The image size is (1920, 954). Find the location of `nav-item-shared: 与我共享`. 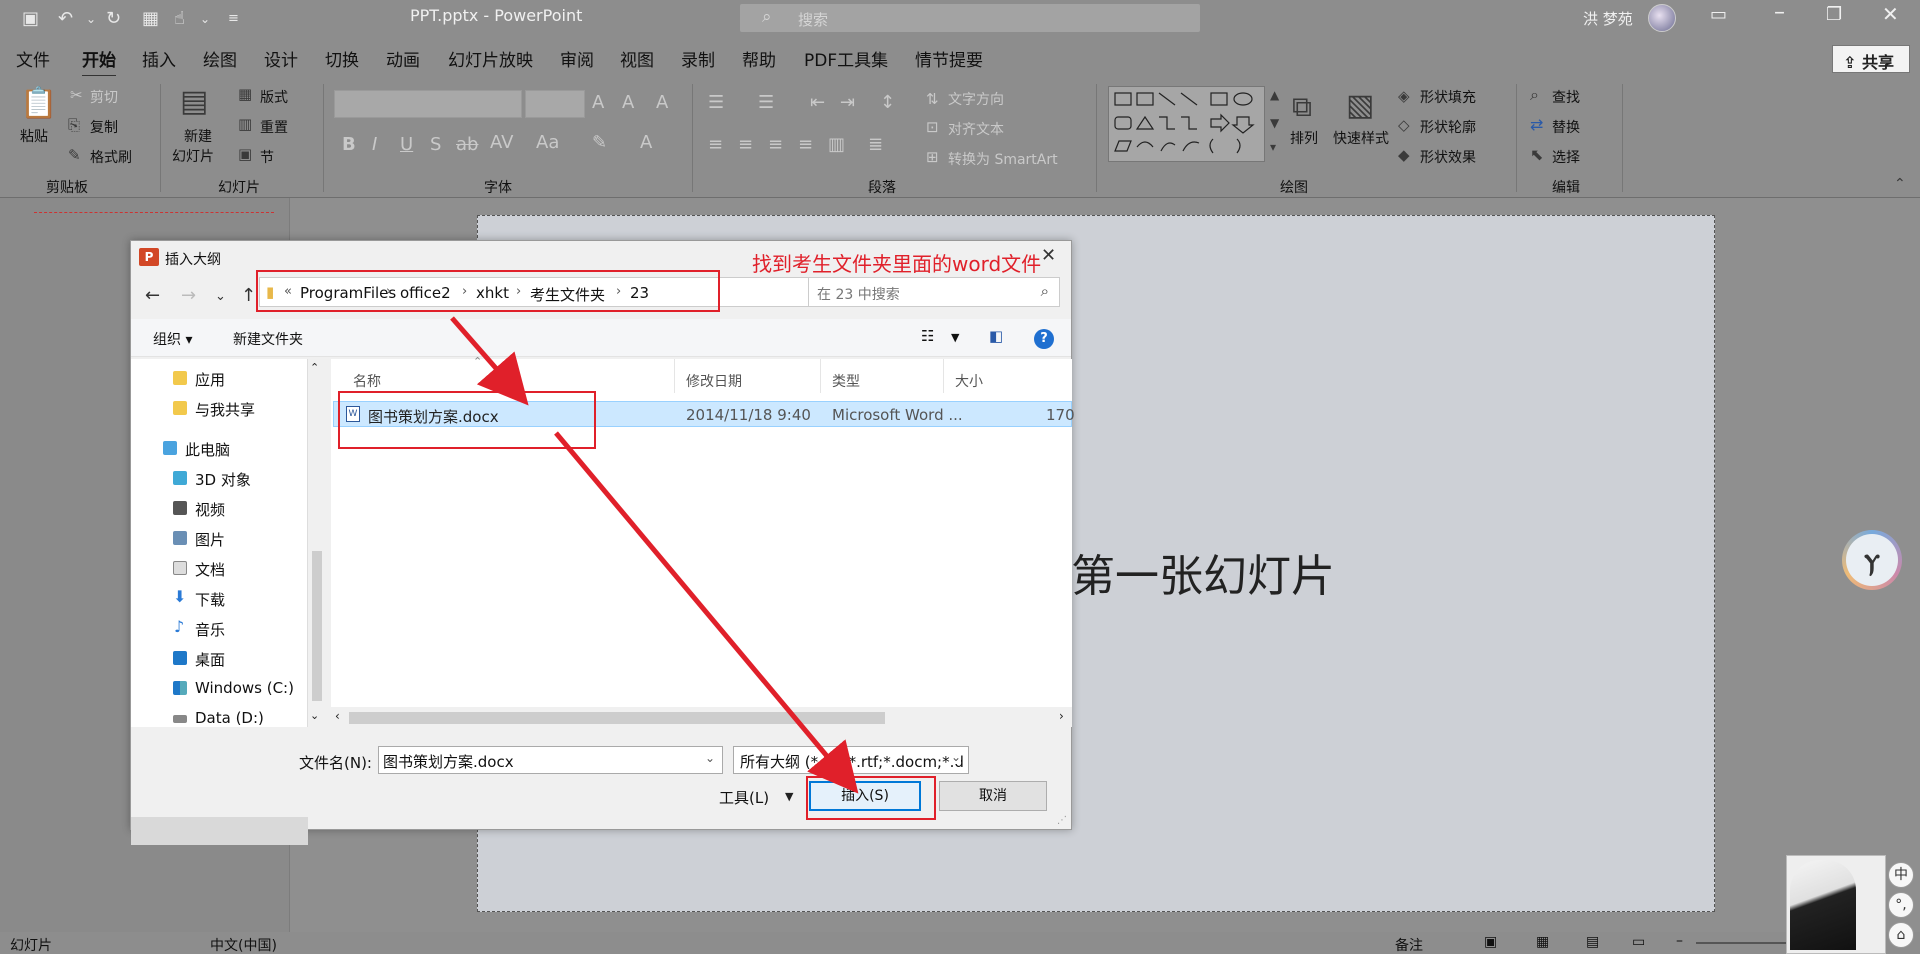

nav-item-shared: 与我共享 is located at coordinates (225, 409).